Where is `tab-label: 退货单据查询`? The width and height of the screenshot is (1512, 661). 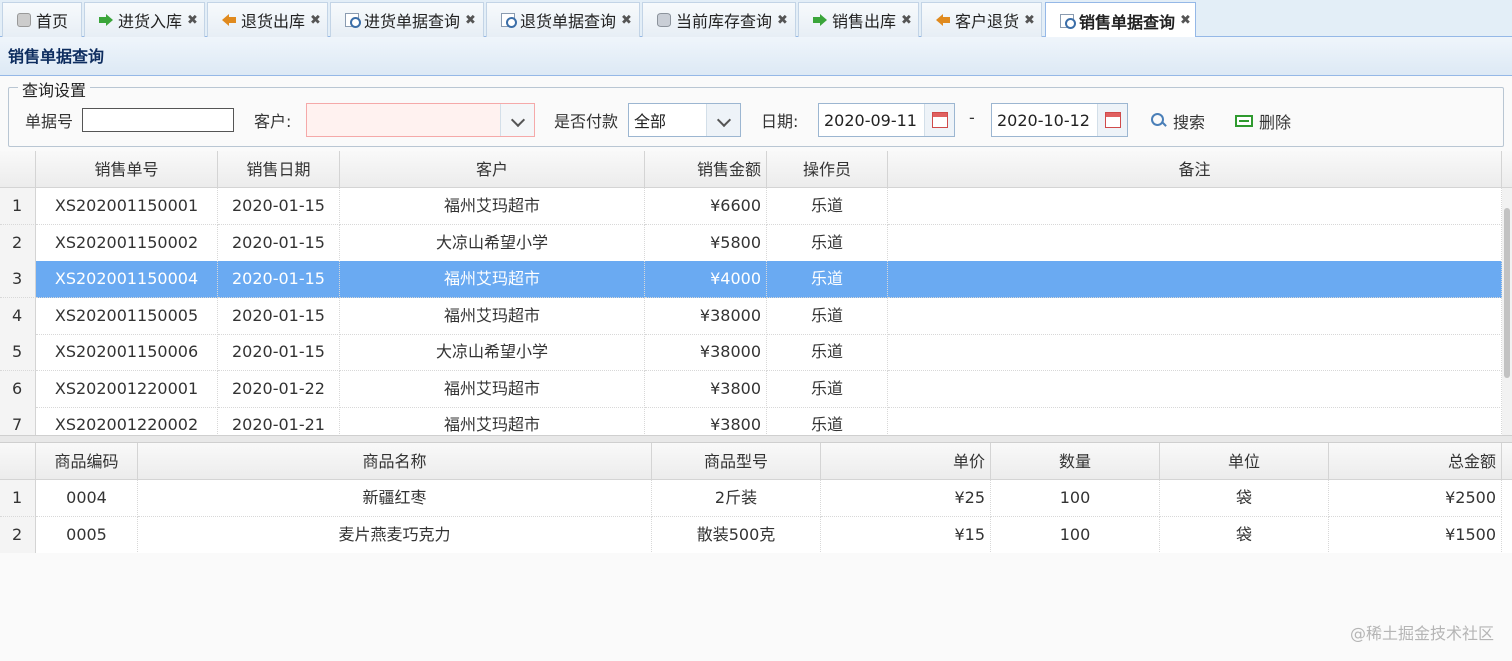 tab-label: 退货单据查询 is located at coordinates (568, 21).